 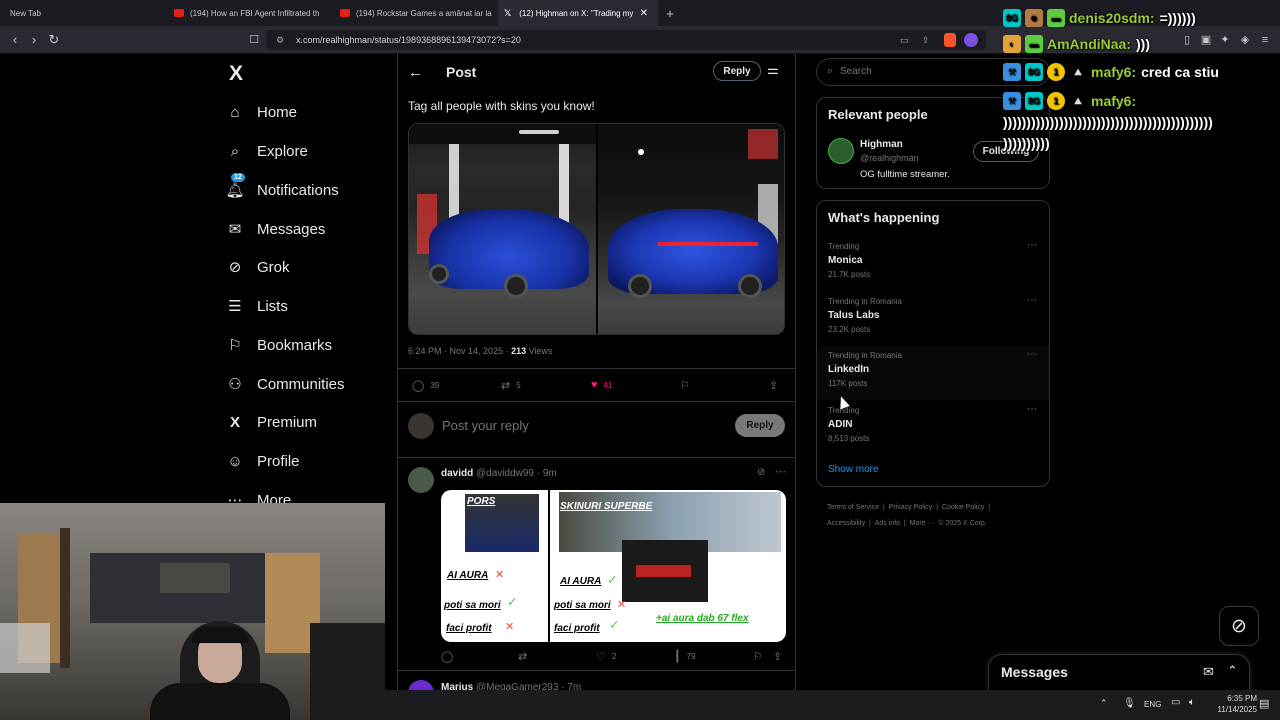 What do you see at coordinates (926, 40) in the screenshot?
I see `share-icon: ⇪` at bounding box center [926, 40].